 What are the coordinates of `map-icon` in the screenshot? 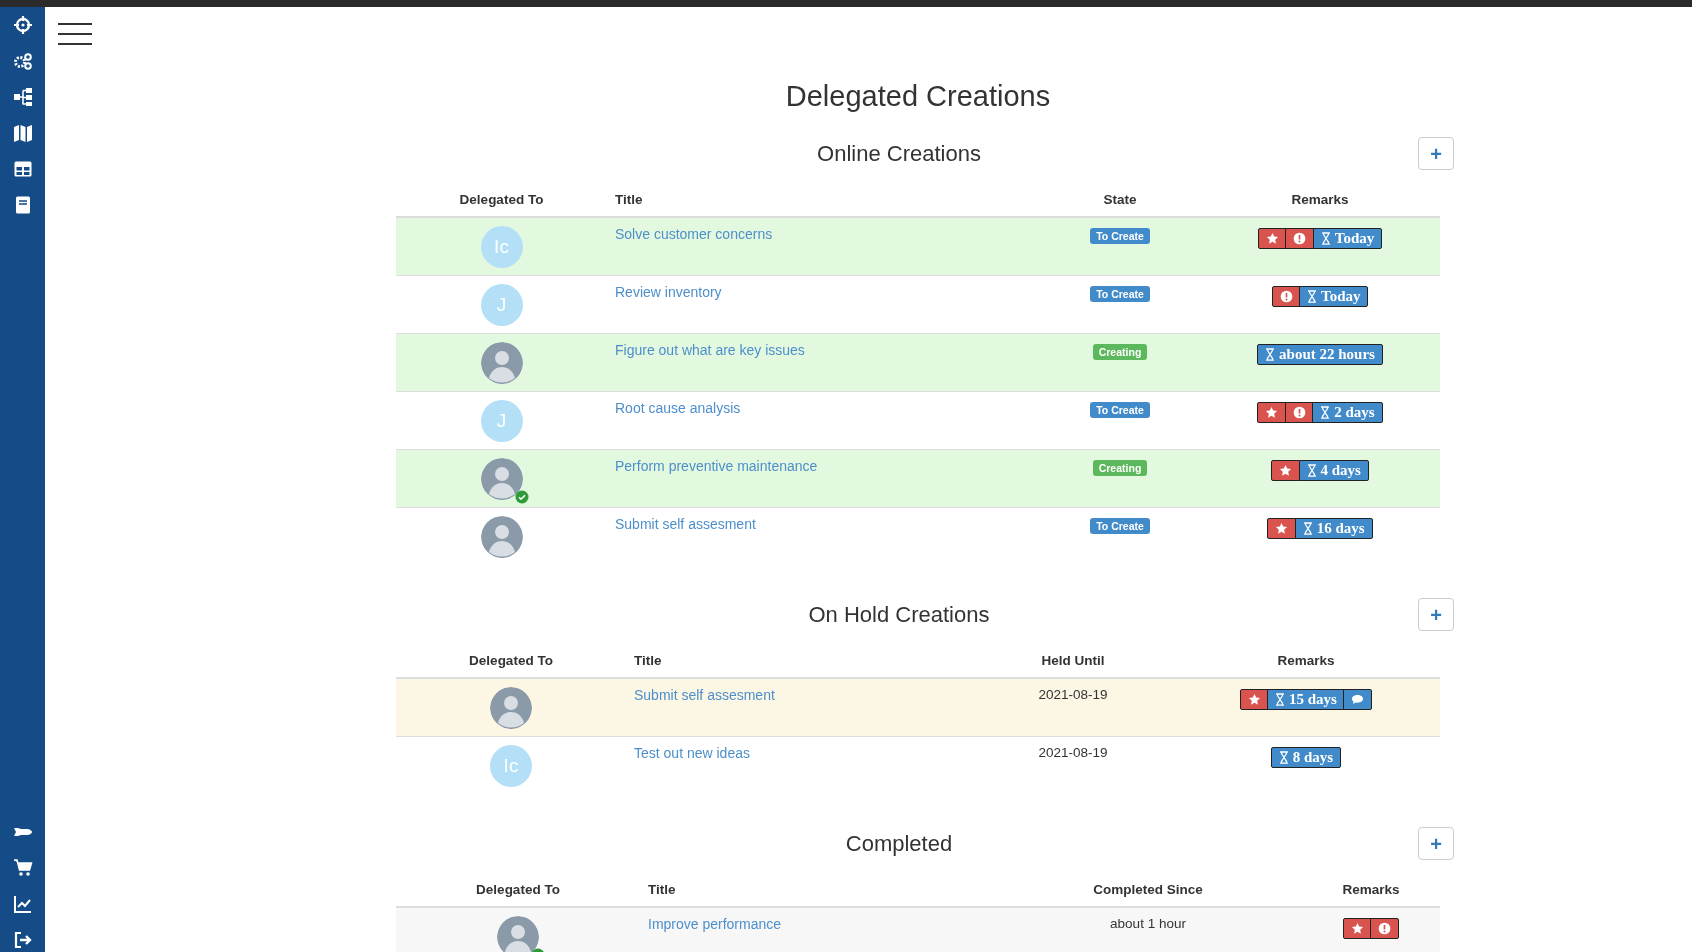 It's located at (22, 133).